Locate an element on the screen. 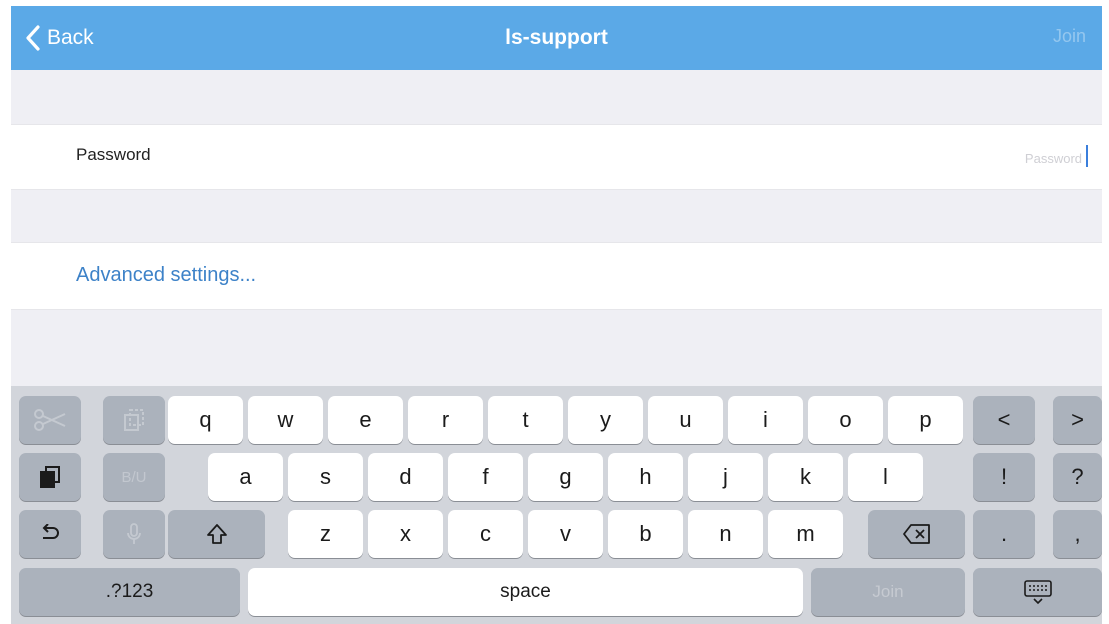 Image resolution: width=1109 pixels, height=624 pixels. key-g: g is located at coordinates (565, 477).